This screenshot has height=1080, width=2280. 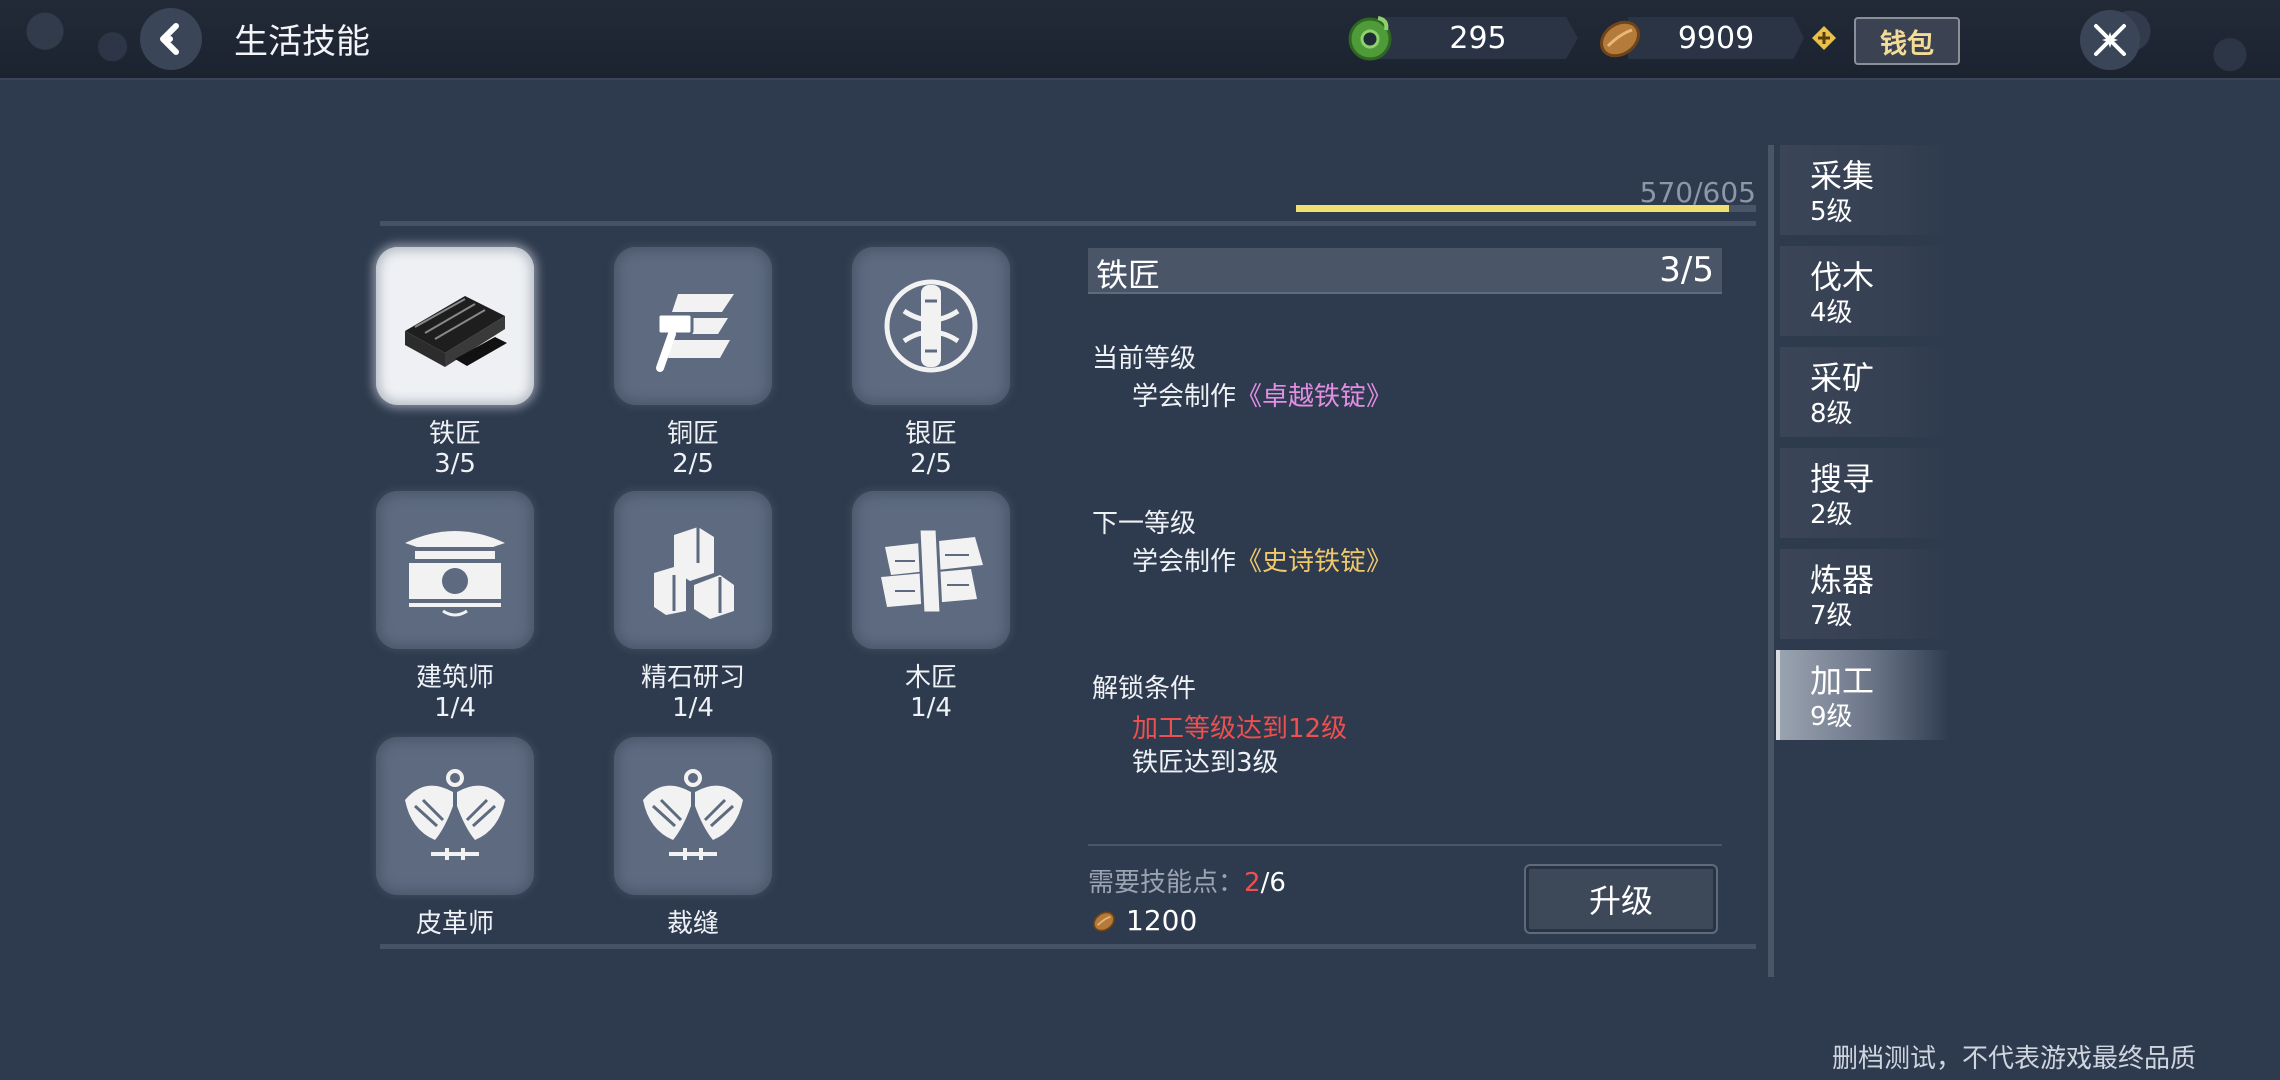 I want to click on wood-plank-icon, so click(x=932, y=571).